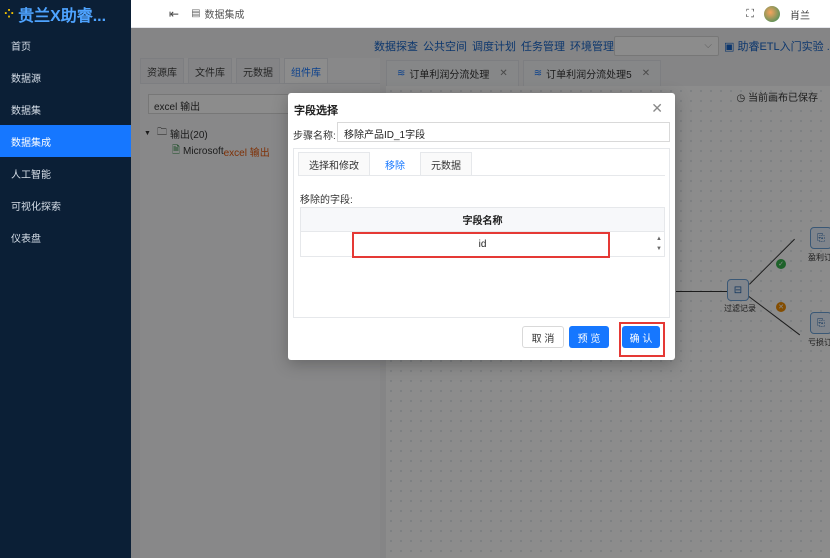 The image size is (830, 558). What do you see at coordinates (481, 162) in the screenshot?
I see `field-tabs: 选择和修改 移除 元数据` at bounding box center [481, 162].